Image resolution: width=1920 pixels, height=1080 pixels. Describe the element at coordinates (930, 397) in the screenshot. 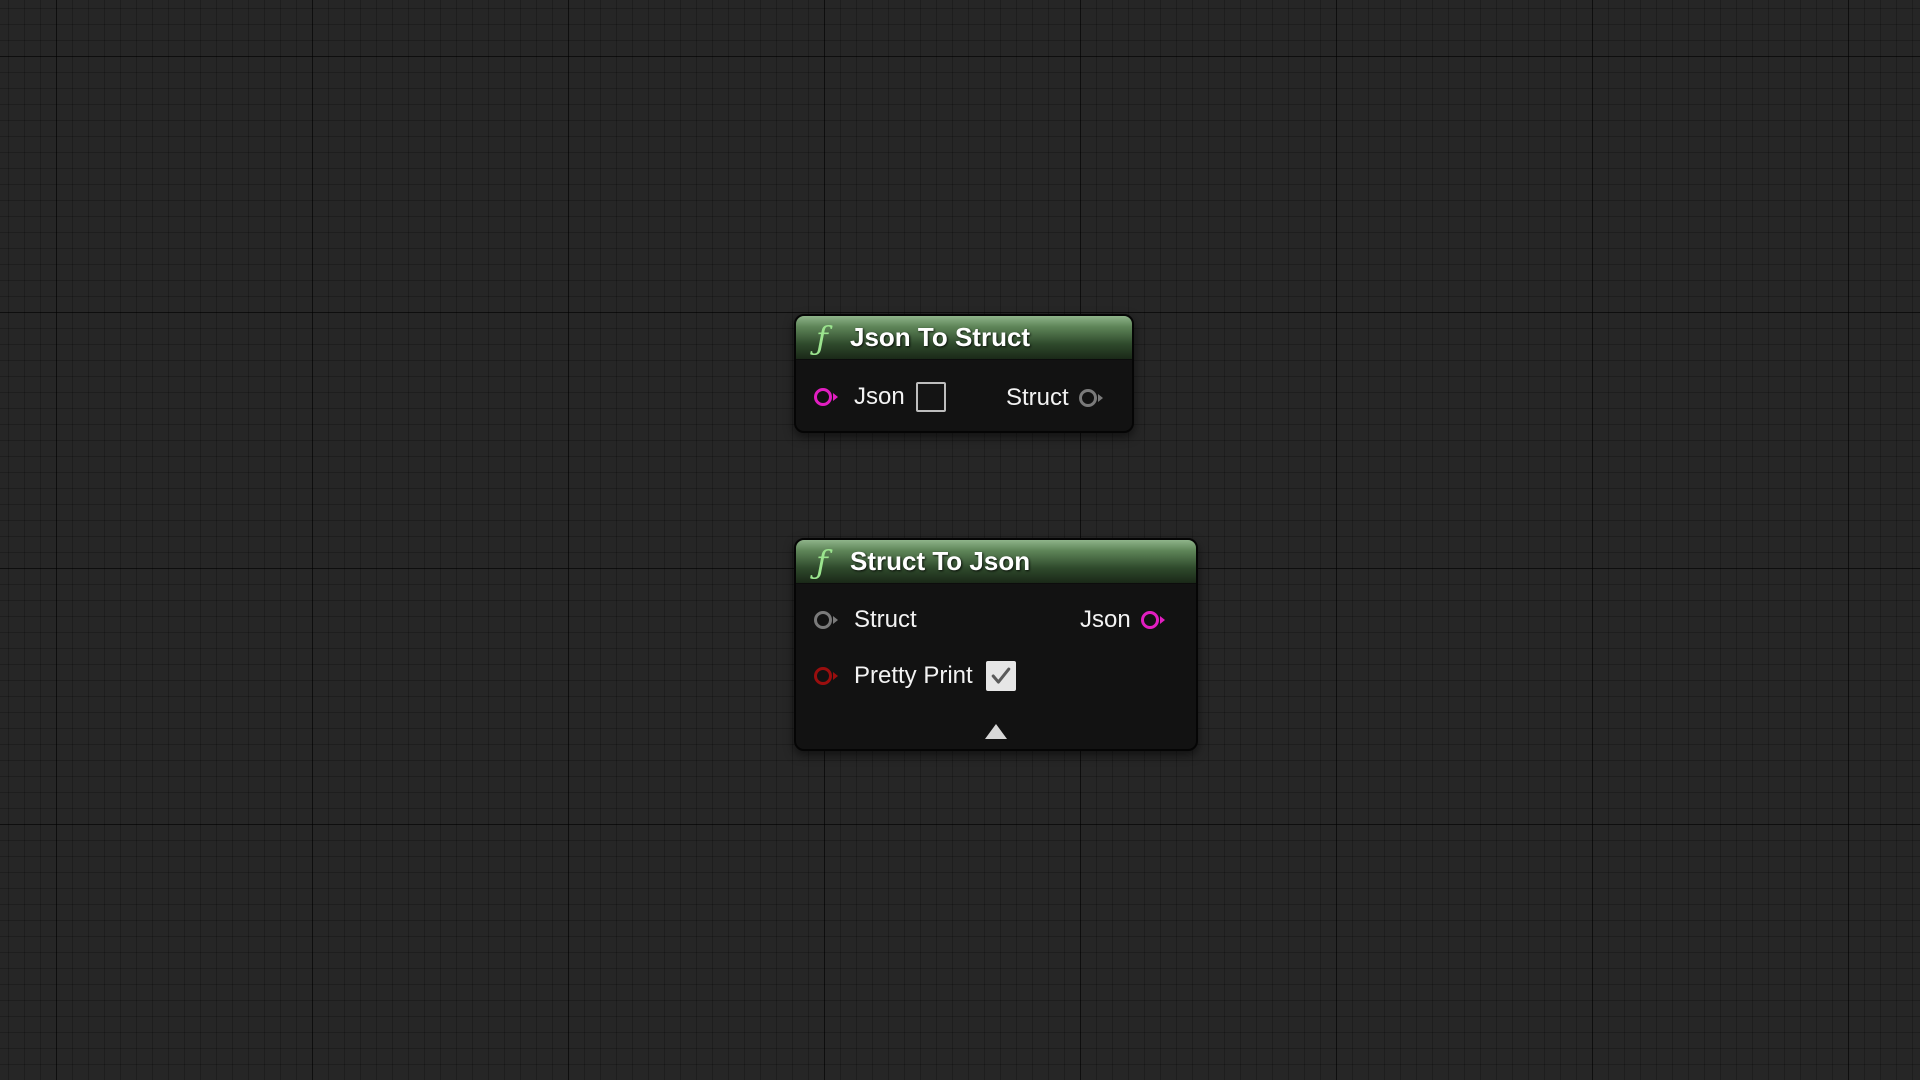

I see `json-input-checkbox` at that location.